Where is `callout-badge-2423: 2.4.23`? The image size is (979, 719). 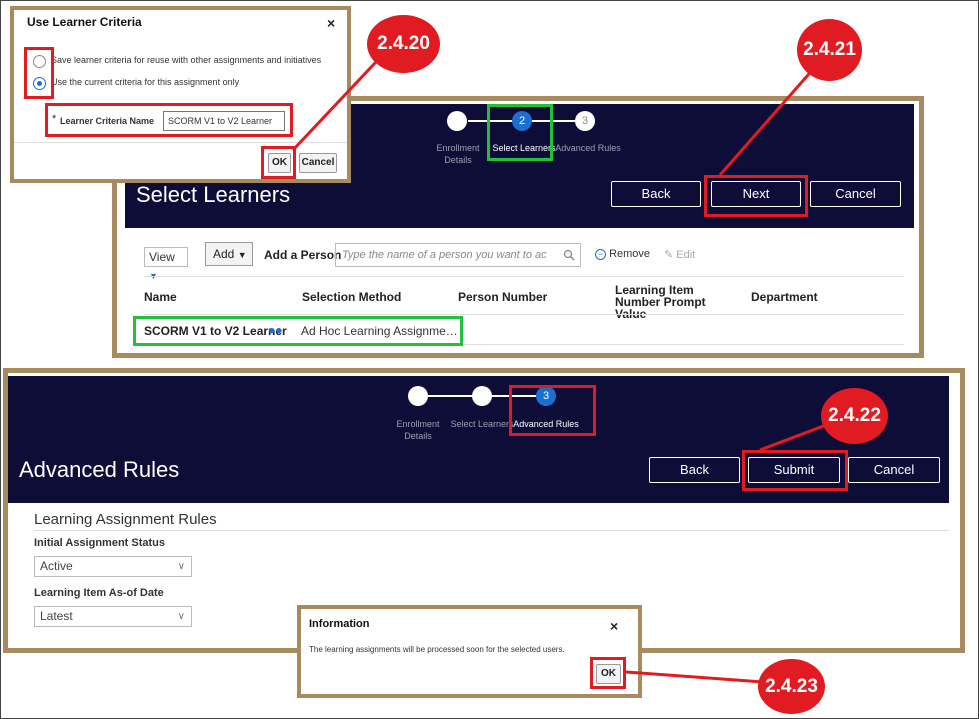
callout-badge-2423: 2.4.23 is located at coordinates (791, 686).